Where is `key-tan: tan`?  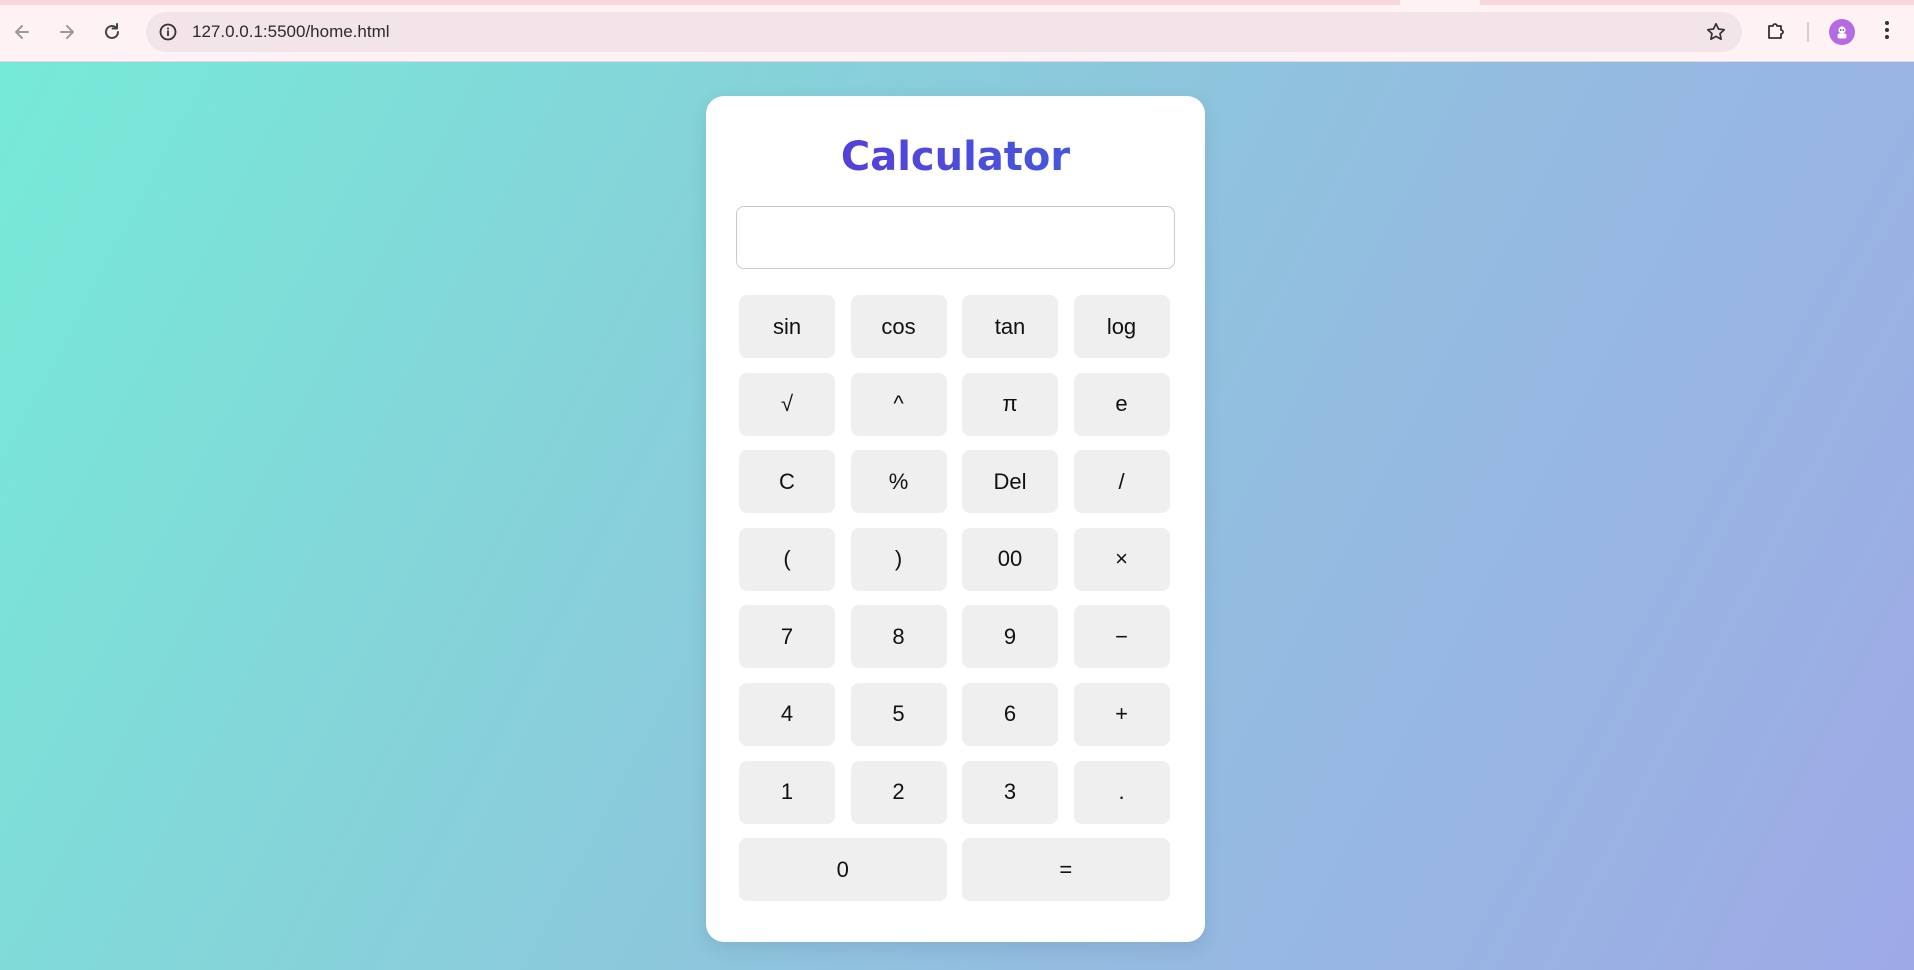
key-tan: tan is located at coordinates (1010, 326).